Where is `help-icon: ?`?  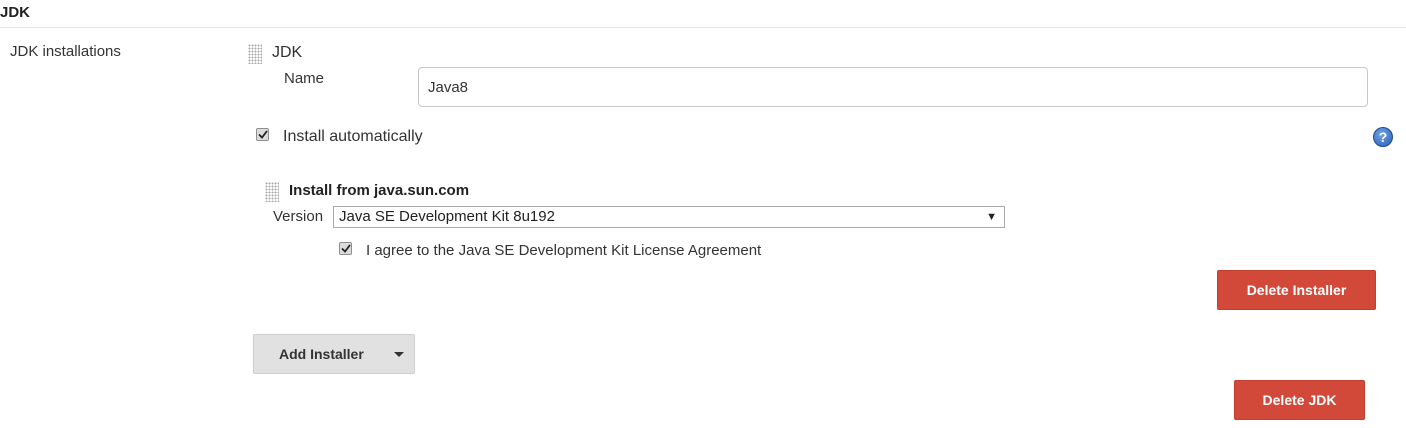 help-icon: ? is located at coordinates (1383, 137).